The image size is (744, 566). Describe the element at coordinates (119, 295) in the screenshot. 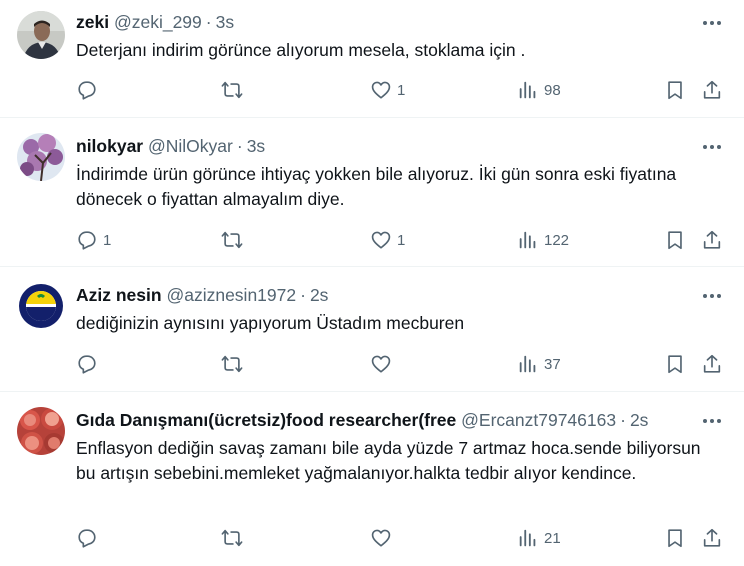

I see `author-name: Aziz nesin` at that location.